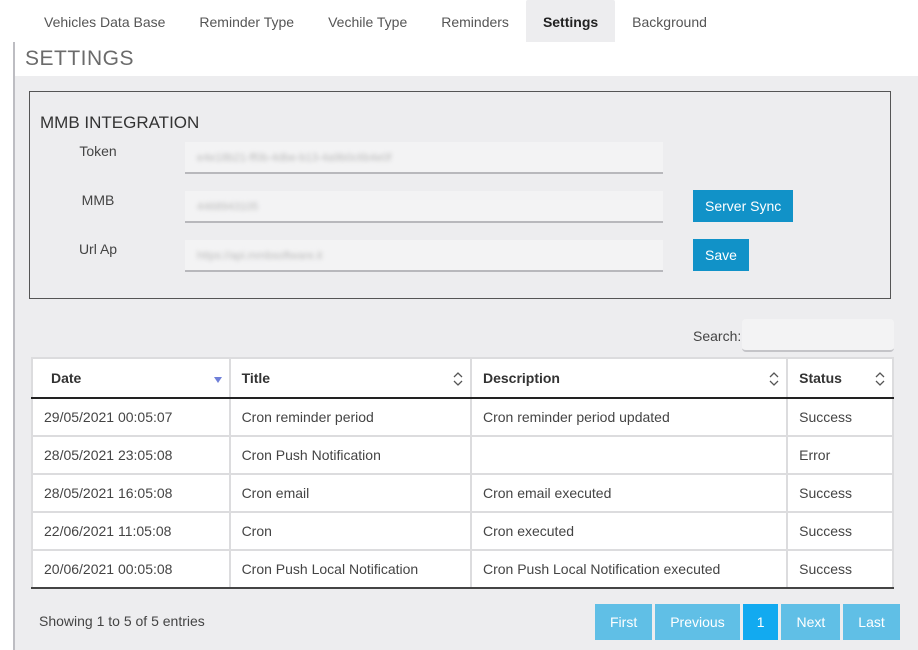  I want to click on cell-title: Cron Push Local Notification, so click(350, 569).